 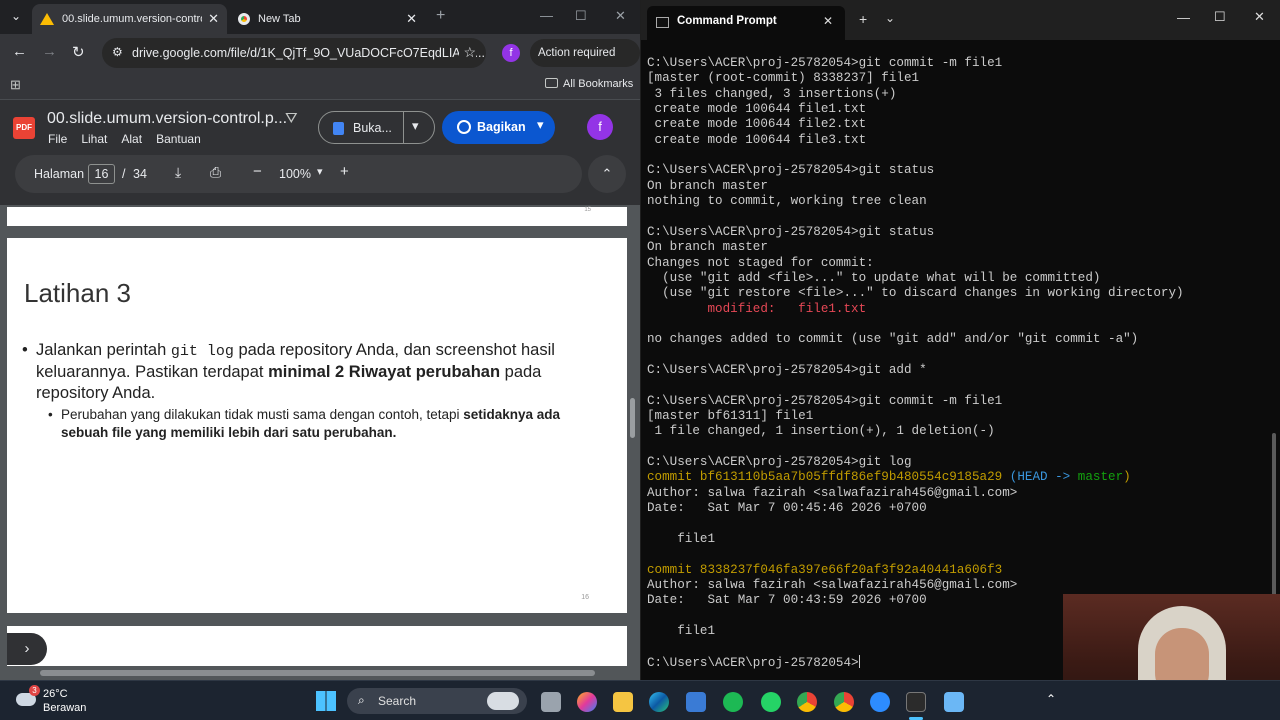 What do you see at coordinates (295, 174) in the screenshot?
I see `zoom-level: 100%` at bounding box center [295, 174].